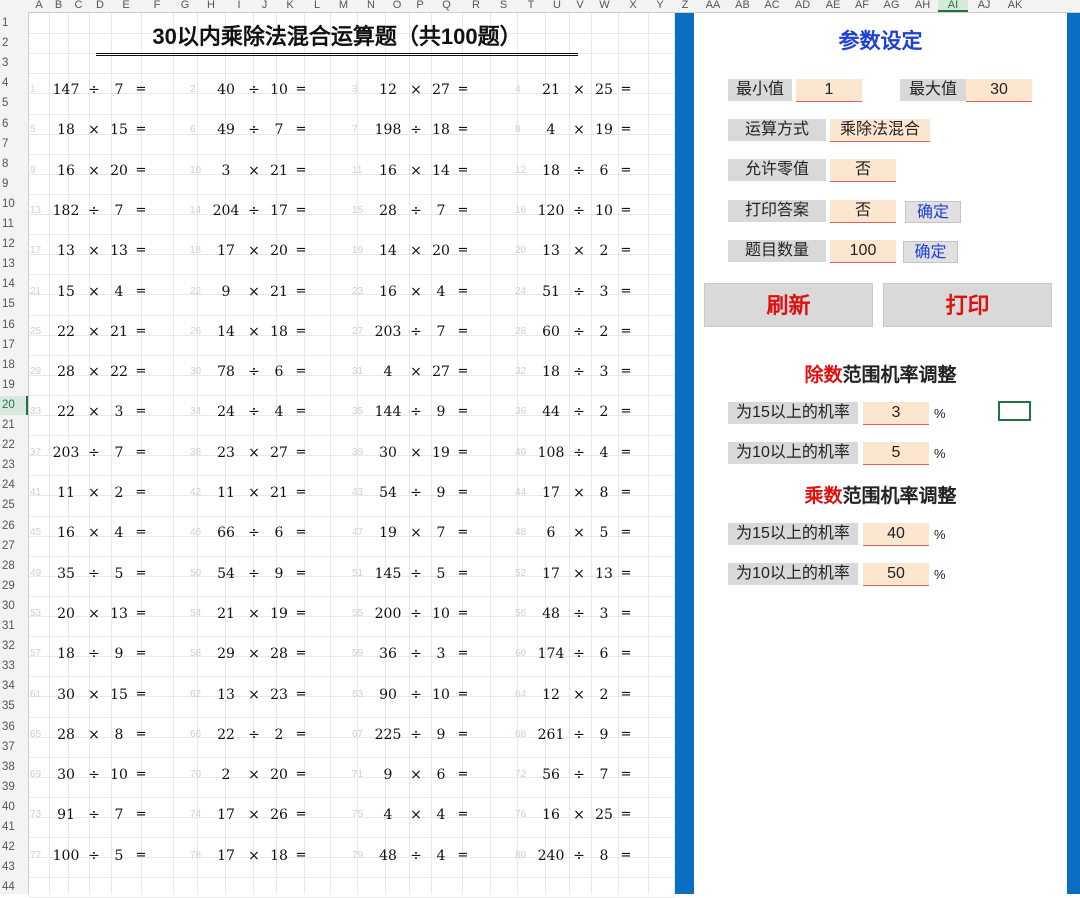 The height and width of the screenshot is (898, 1080). I want to click on column-header-ai: AI, so click(953, 6).